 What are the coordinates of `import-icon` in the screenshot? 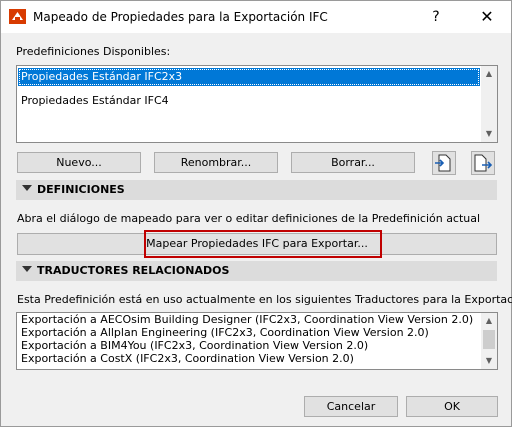 It's located at (443, 163).